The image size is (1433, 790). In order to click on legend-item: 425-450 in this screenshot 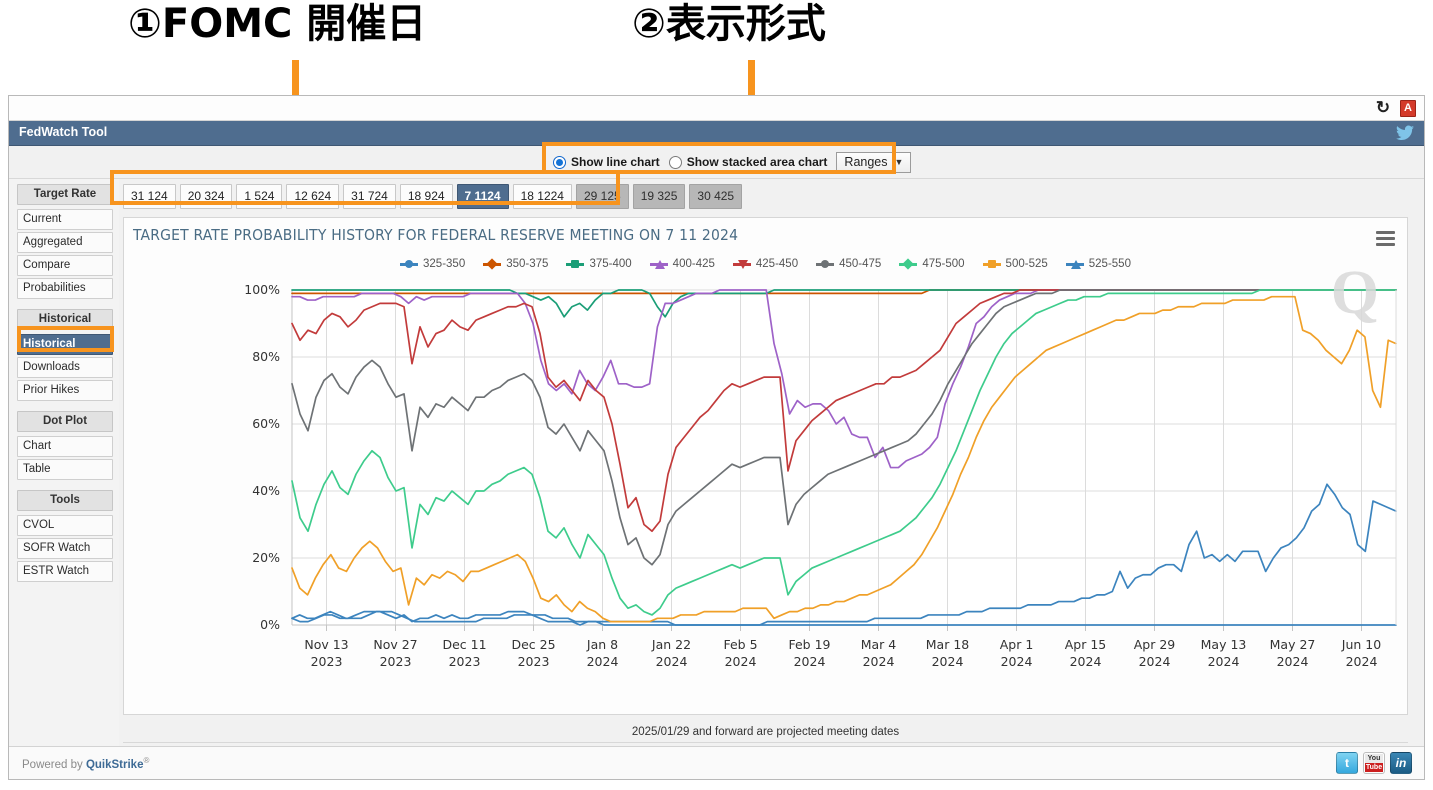, I will do `click(765, 264)`.